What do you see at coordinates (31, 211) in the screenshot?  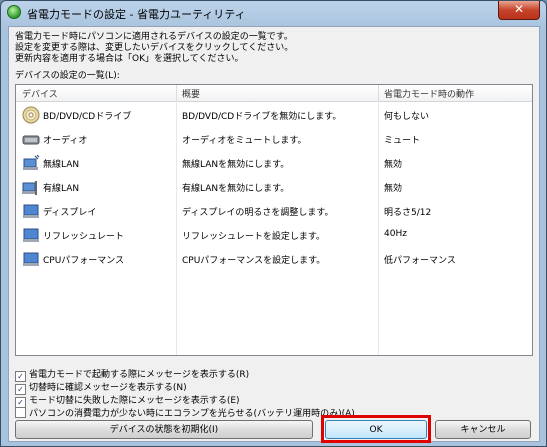 I see `display-icon` at bounding box center [31, 211].